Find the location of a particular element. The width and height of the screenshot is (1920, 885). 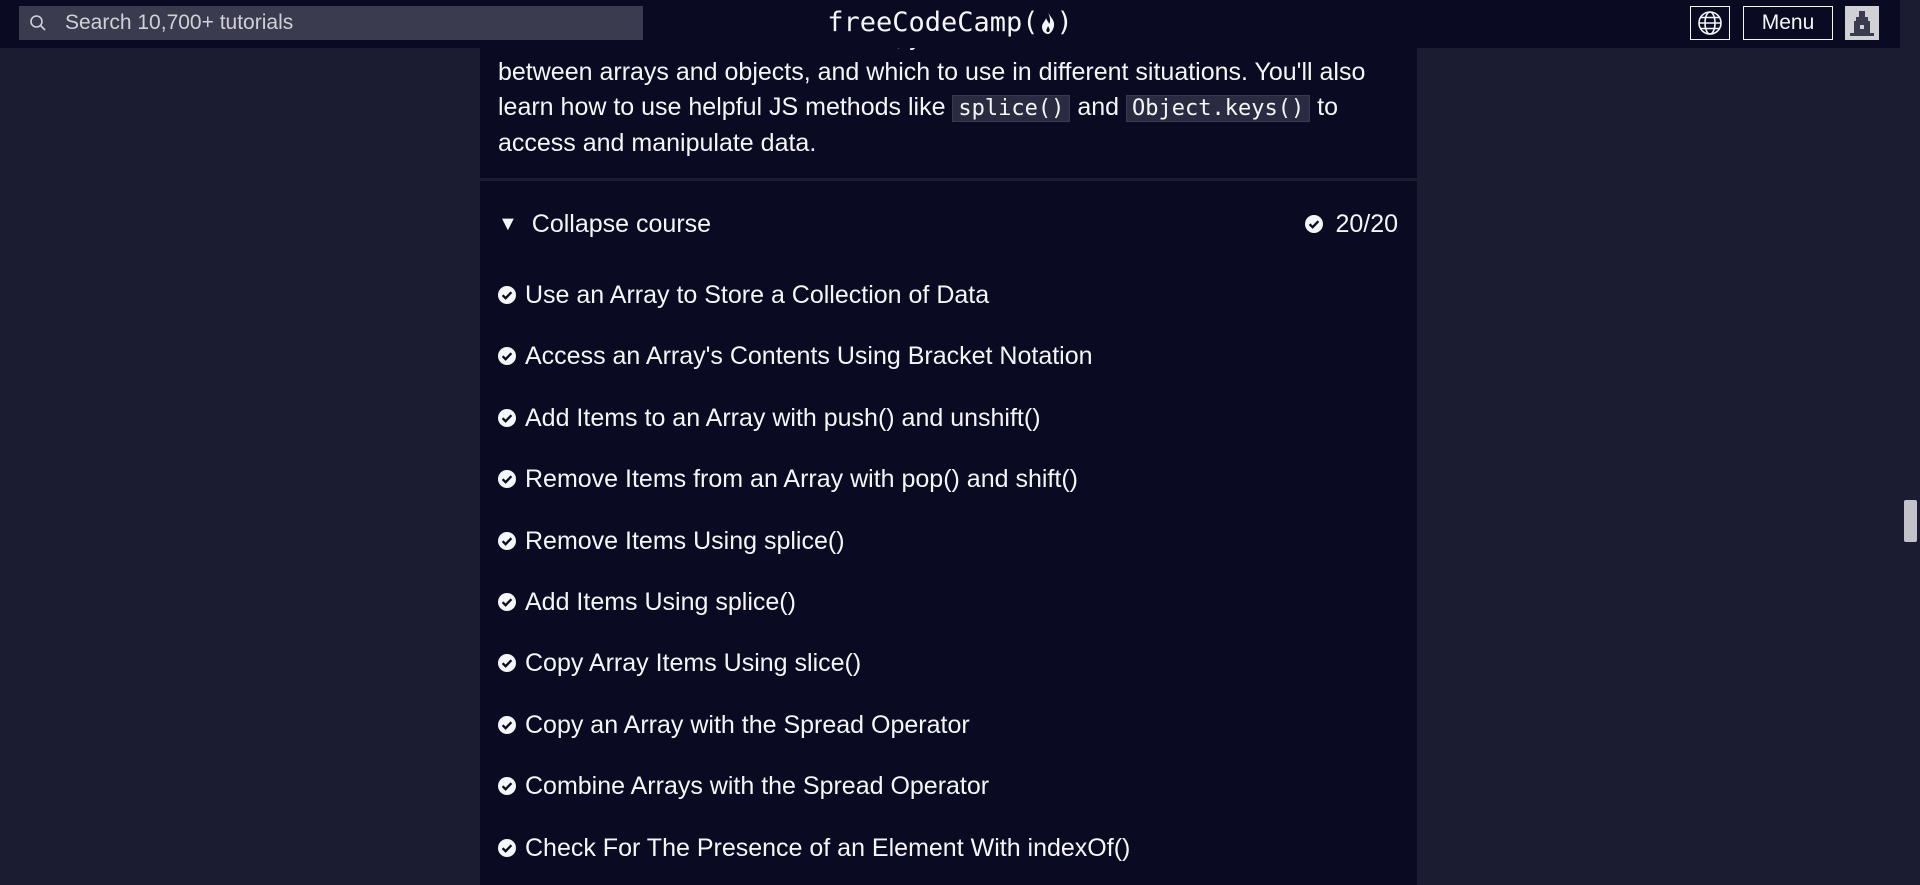

user-avatar-icon is located at coordinates (1862, 23).